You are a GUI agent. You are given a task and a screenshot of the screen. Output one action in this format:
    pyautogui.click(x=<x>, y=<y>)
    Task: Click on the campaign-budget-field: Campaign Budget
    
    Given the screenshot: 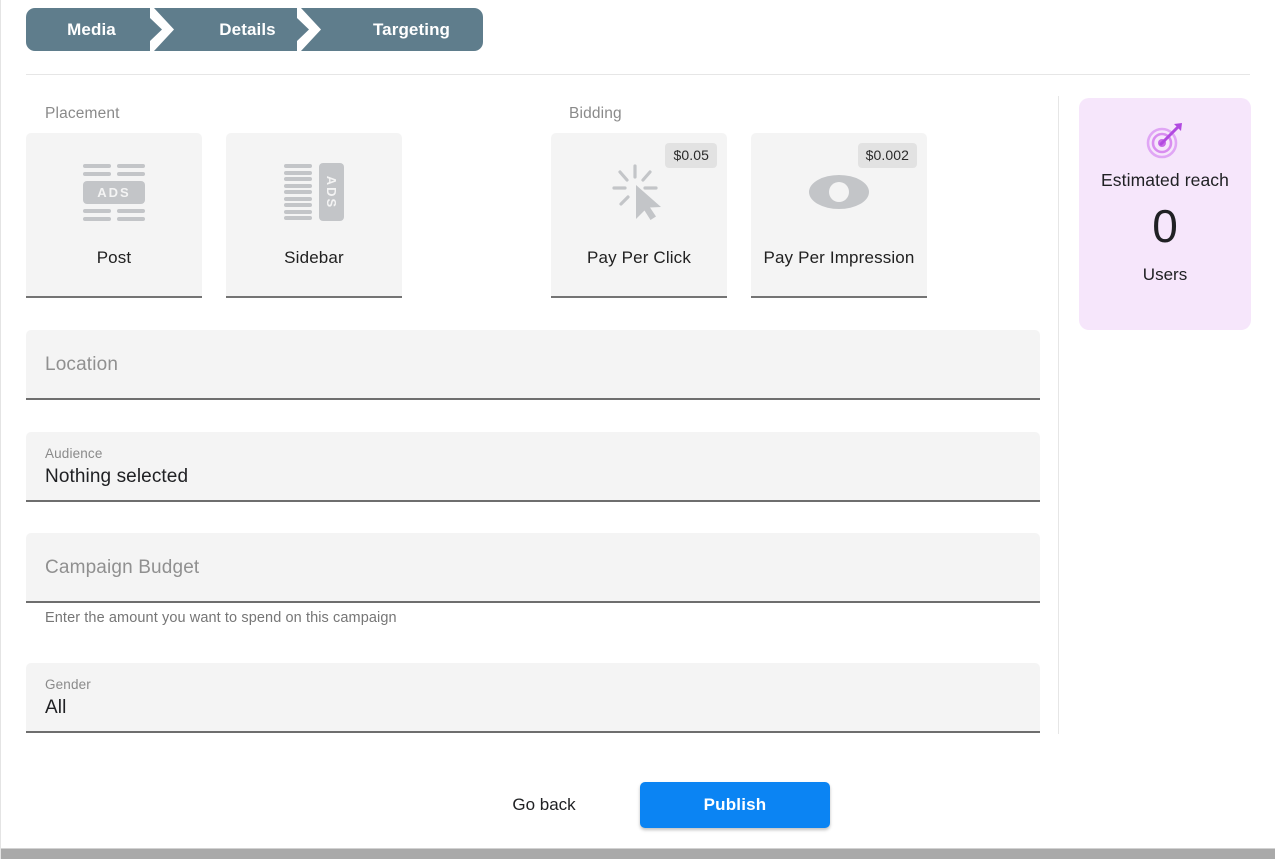 What is the action you would take?
    pyautogui.click(x=533, y=568)
    